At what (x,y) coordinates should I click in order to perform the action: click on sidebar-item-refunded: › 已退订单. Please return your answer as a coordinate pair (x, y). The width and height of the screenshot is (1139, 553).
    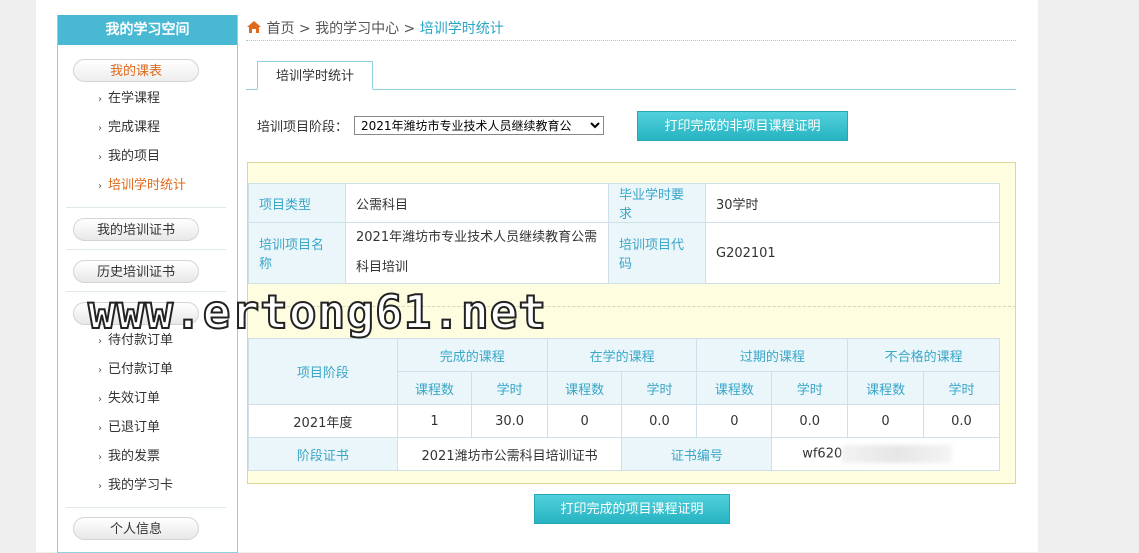
    Looking at the image, I should click on (129, 428).